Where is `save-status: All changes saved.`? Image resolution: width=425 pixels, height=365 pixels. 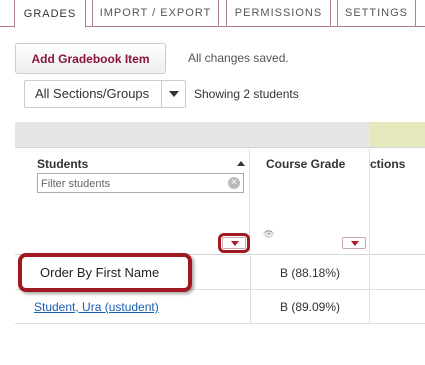
save-status: All changes saved. is located at coordinates (238, 58).